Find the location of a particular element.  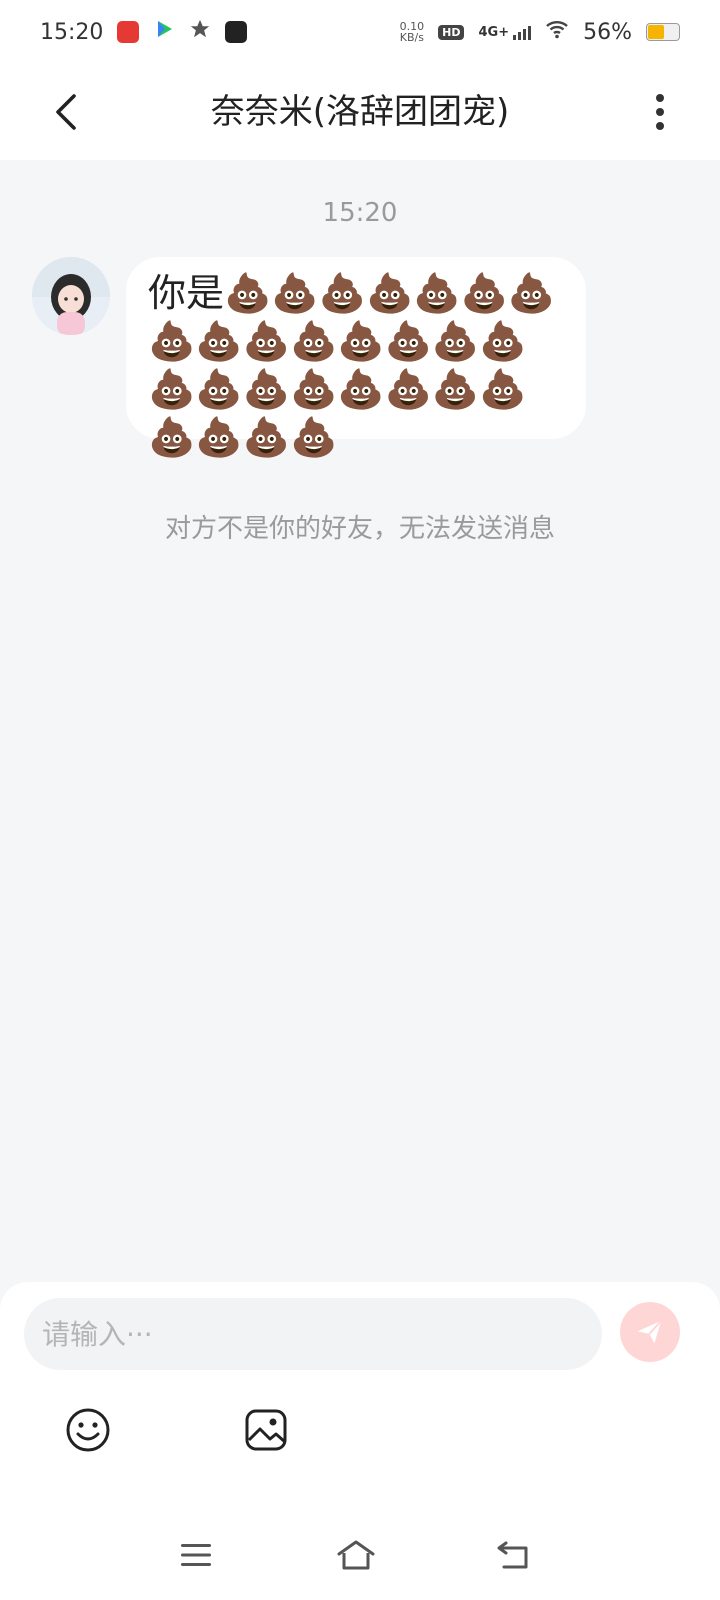

page-title: 奈奈米(洛辞团团宠) is located at coordinates (360, 112).